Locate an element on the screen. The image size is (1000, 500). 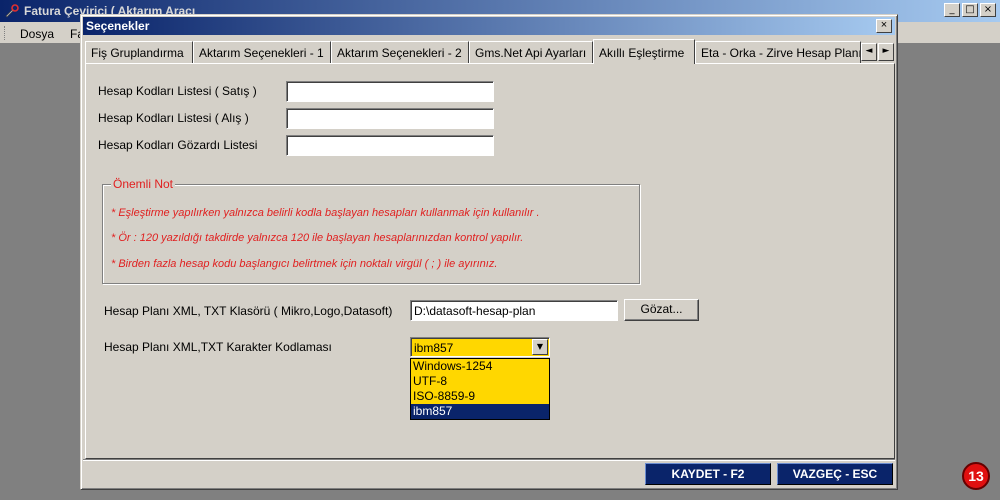
encoding-selected-value: ibm857 is located at coordinates (434, 348).